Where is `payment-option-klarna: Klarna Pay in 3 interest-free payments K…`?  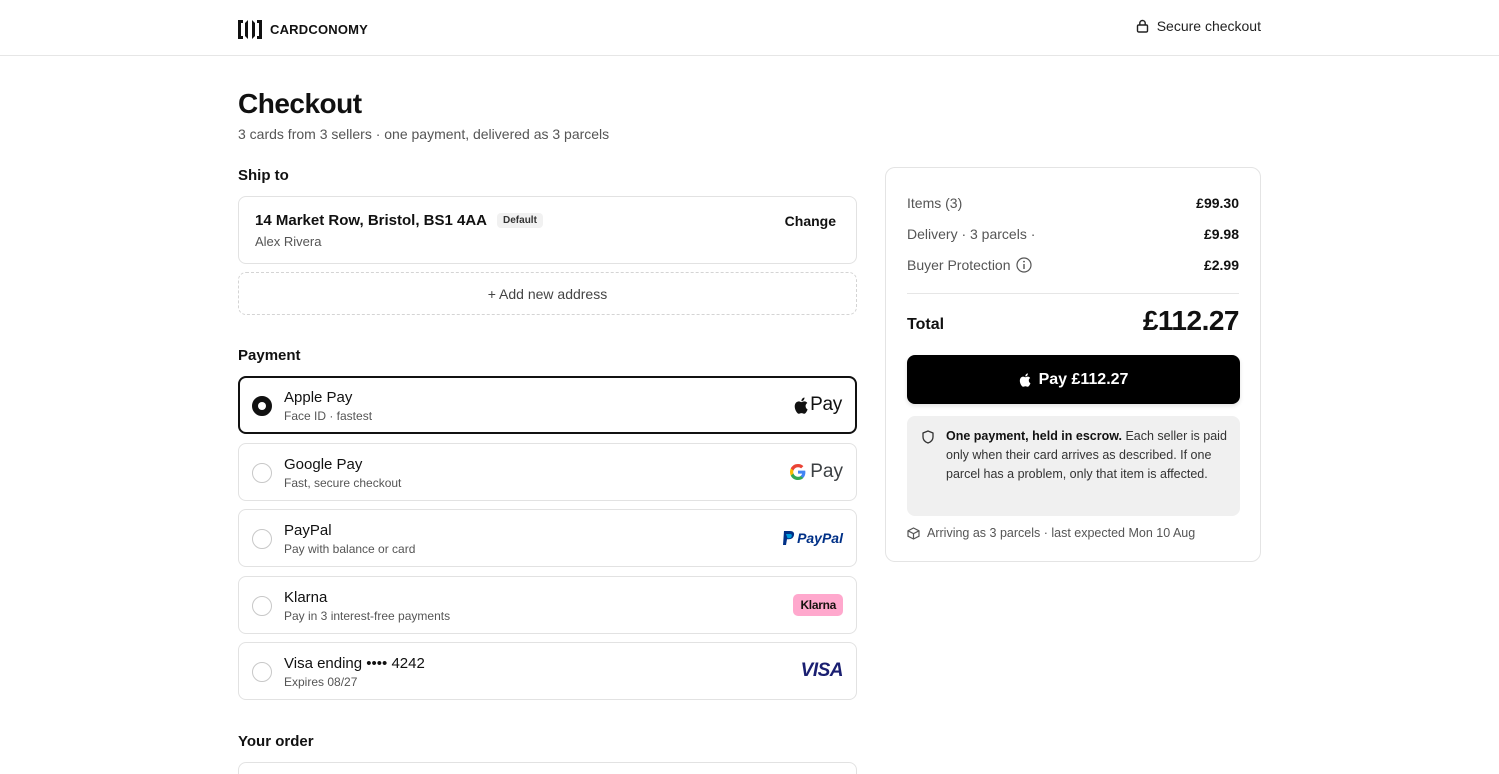
payment-option-klarna: Klarna Pay in 3 interest-free payments K… is located at coordinates (547, 605).